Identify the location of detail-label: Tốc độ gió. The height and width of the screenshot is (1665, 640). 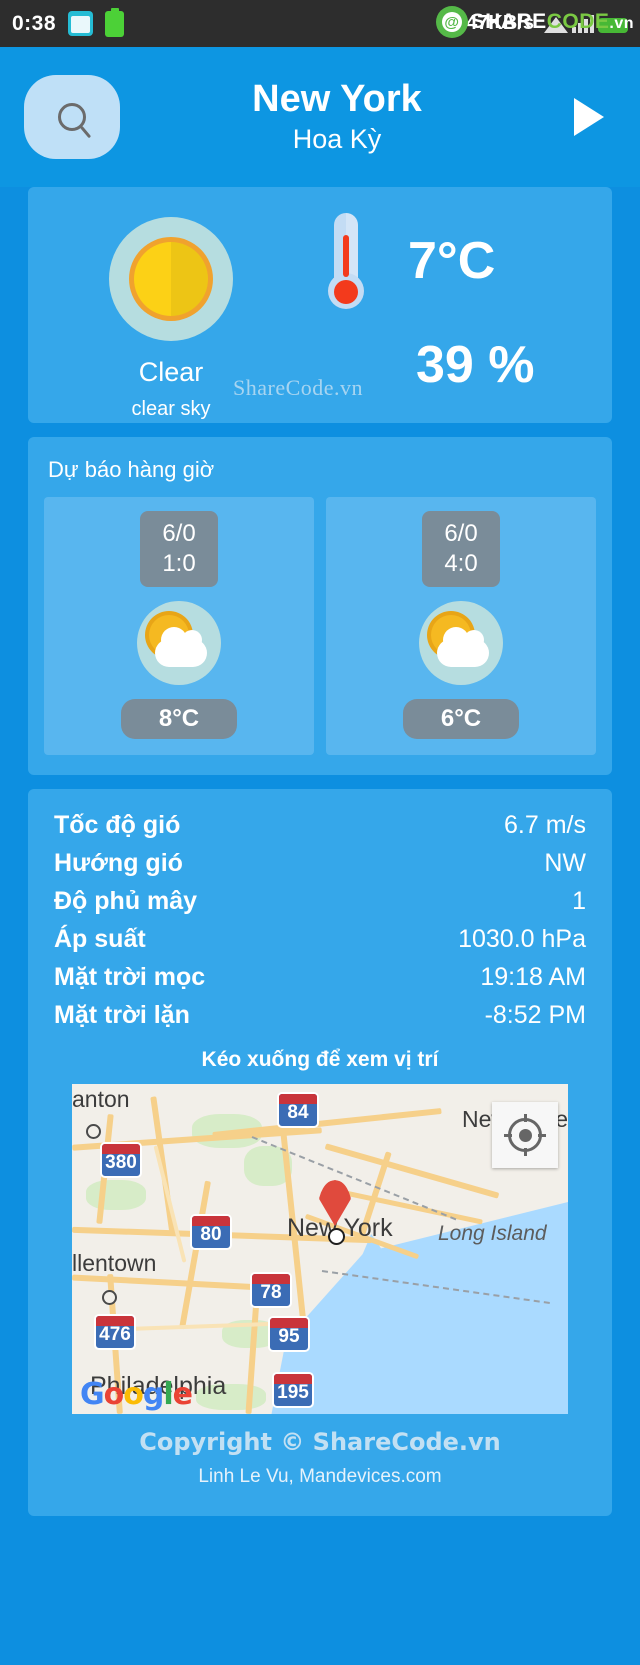
(117, 825).